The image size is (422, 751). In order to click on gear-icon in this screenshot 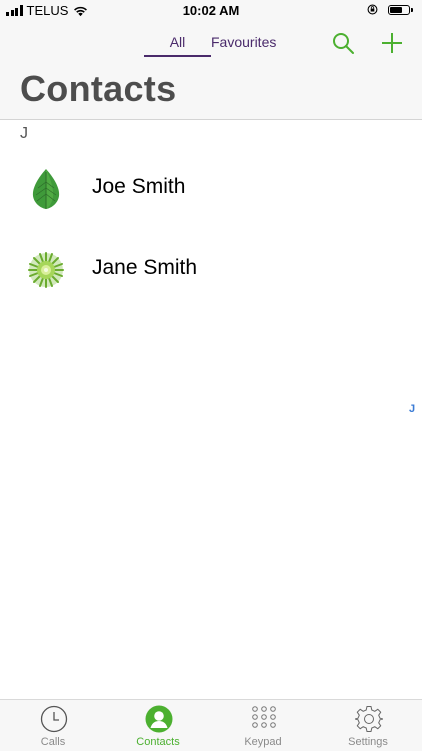, I will do `click(369, 719)`.